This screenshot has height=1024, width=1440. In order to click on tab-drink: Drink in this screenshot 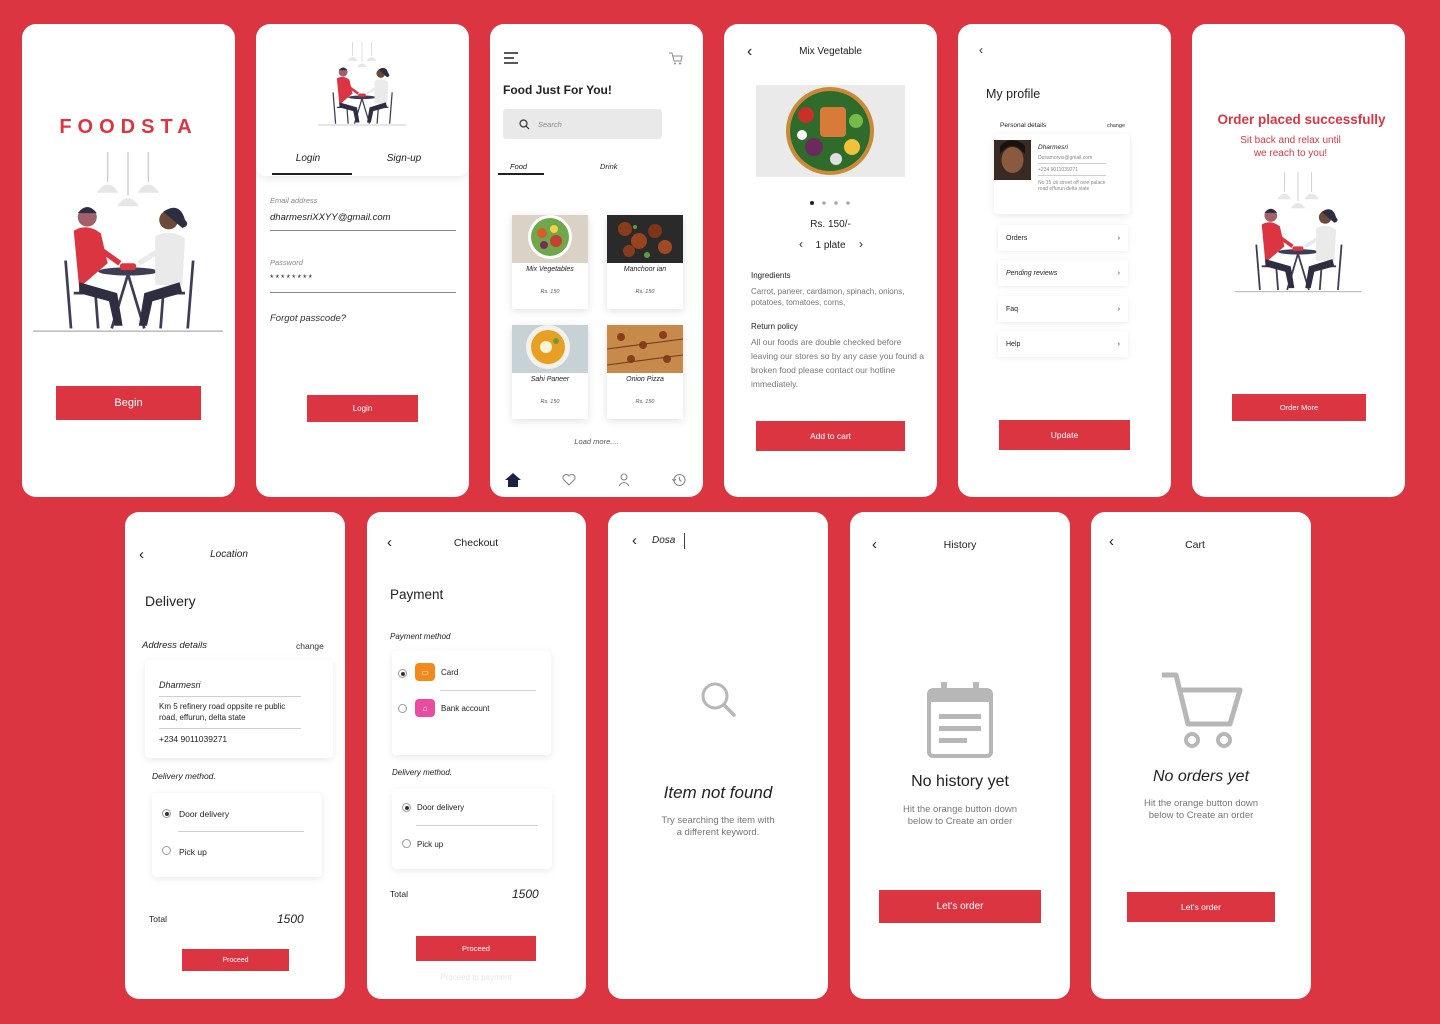, I will do `click(609, 166)`.